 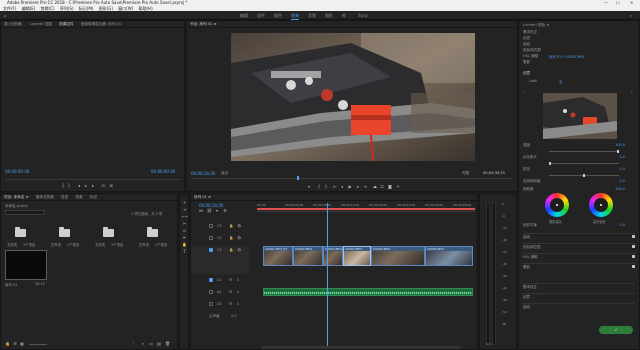 What do you see at coordinates (203, 24) in the screenshot?
I see `tab-program: 节目: 序列 01 ≡` at bounding box center [203, 24].